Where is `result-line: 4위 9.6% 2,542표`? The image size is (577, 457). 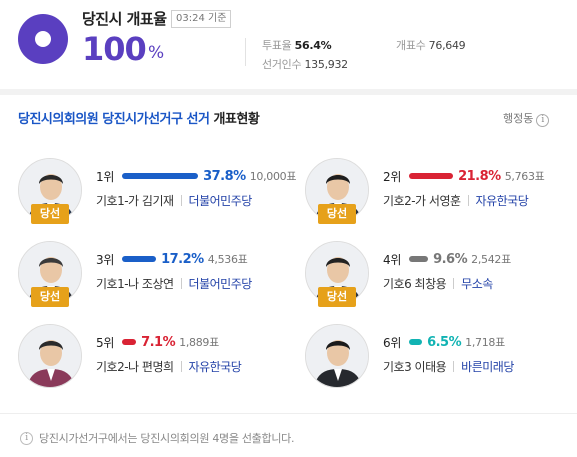 result-line: 4위 9.6% 2,542표 is located at coordinates (447, 259).